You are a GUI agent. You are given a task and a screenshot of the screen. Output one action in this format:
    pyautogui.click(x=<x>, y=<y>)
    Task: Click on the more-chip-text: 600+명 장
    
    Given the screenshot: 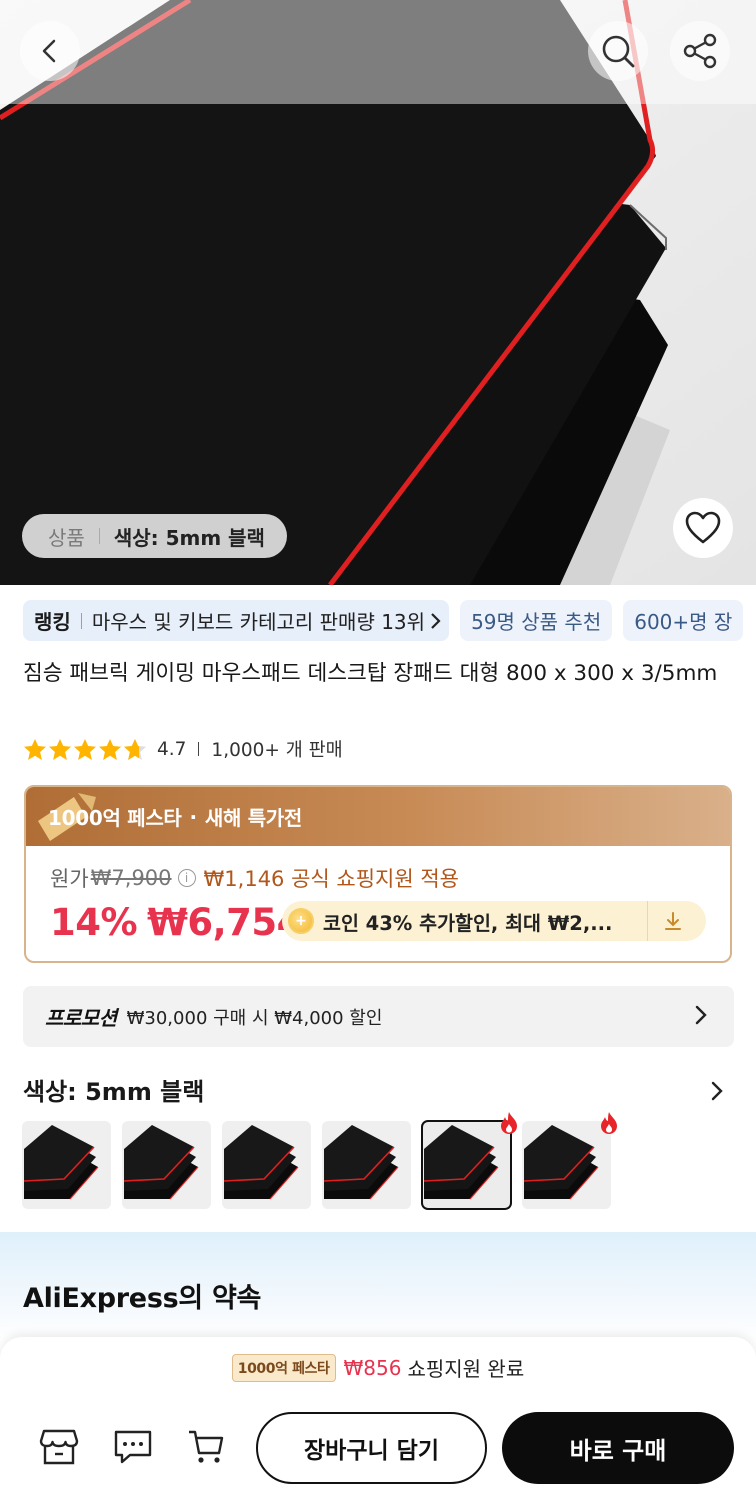 What is the action you would take?
    pyautogui.click(x=683, y=622)
    